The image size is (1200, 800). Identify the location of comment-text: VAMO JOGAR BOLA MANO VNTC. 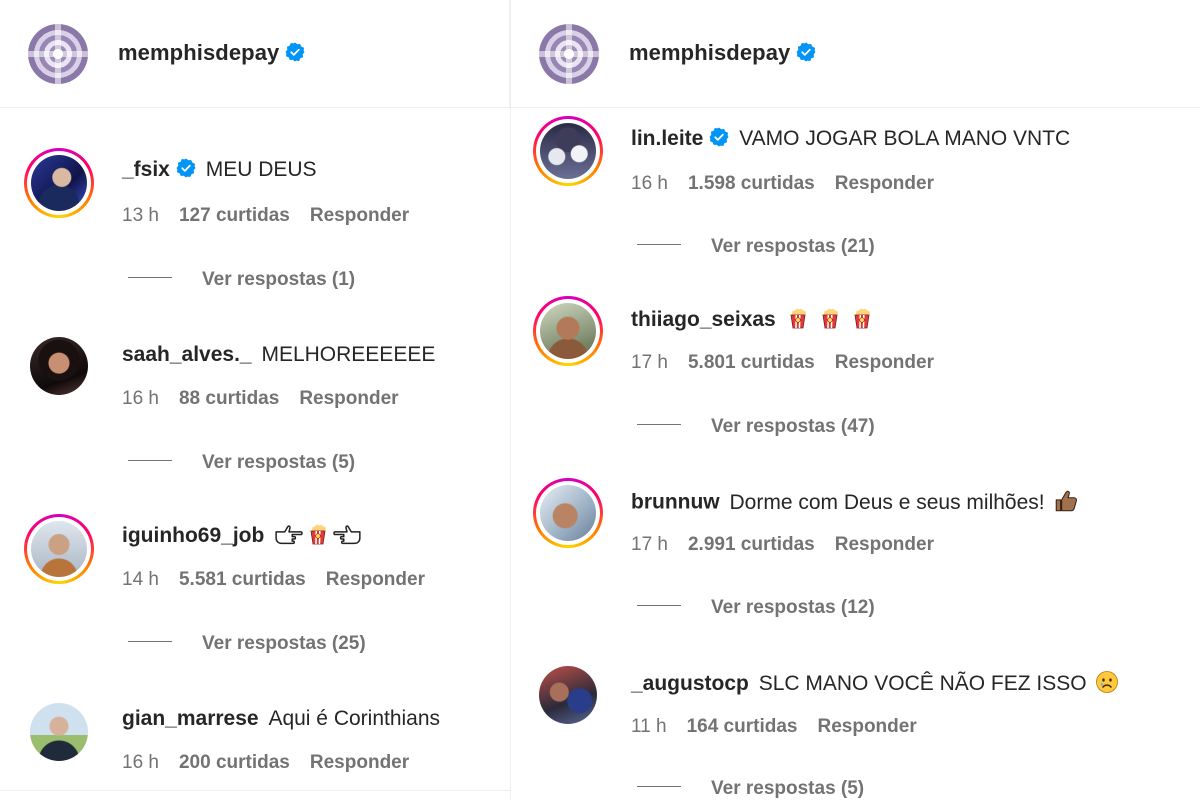
(905, 138).